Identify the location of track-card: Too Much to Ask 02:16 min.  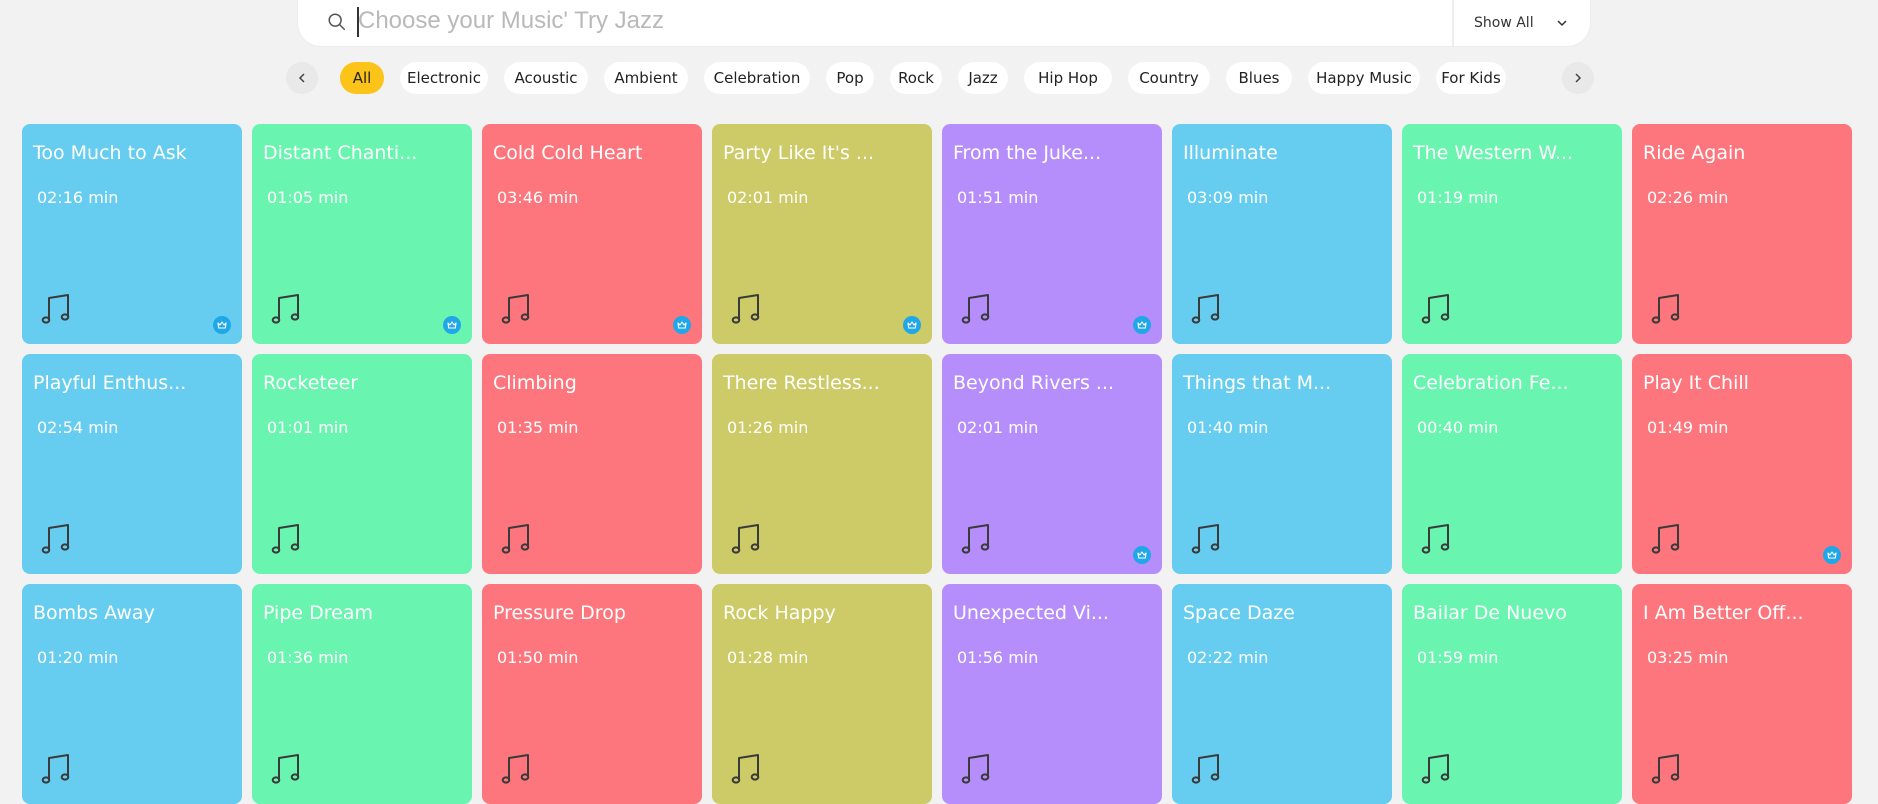
(132, 234).